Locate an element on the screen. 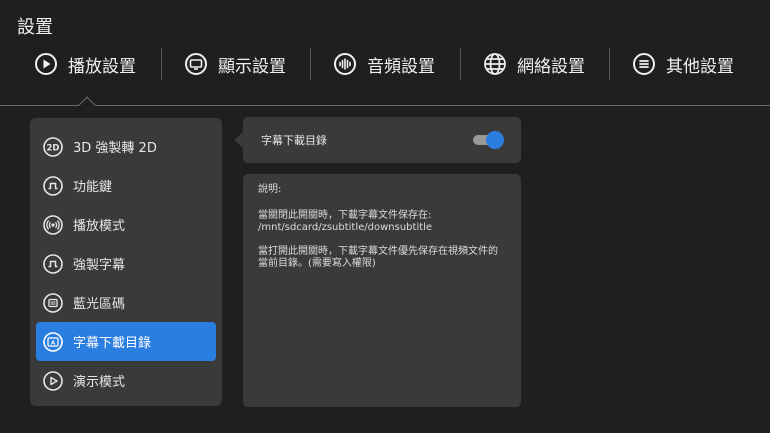 This screenshot has width=770, height=433. description-title: 說明: is located at coordinates (270, 189).